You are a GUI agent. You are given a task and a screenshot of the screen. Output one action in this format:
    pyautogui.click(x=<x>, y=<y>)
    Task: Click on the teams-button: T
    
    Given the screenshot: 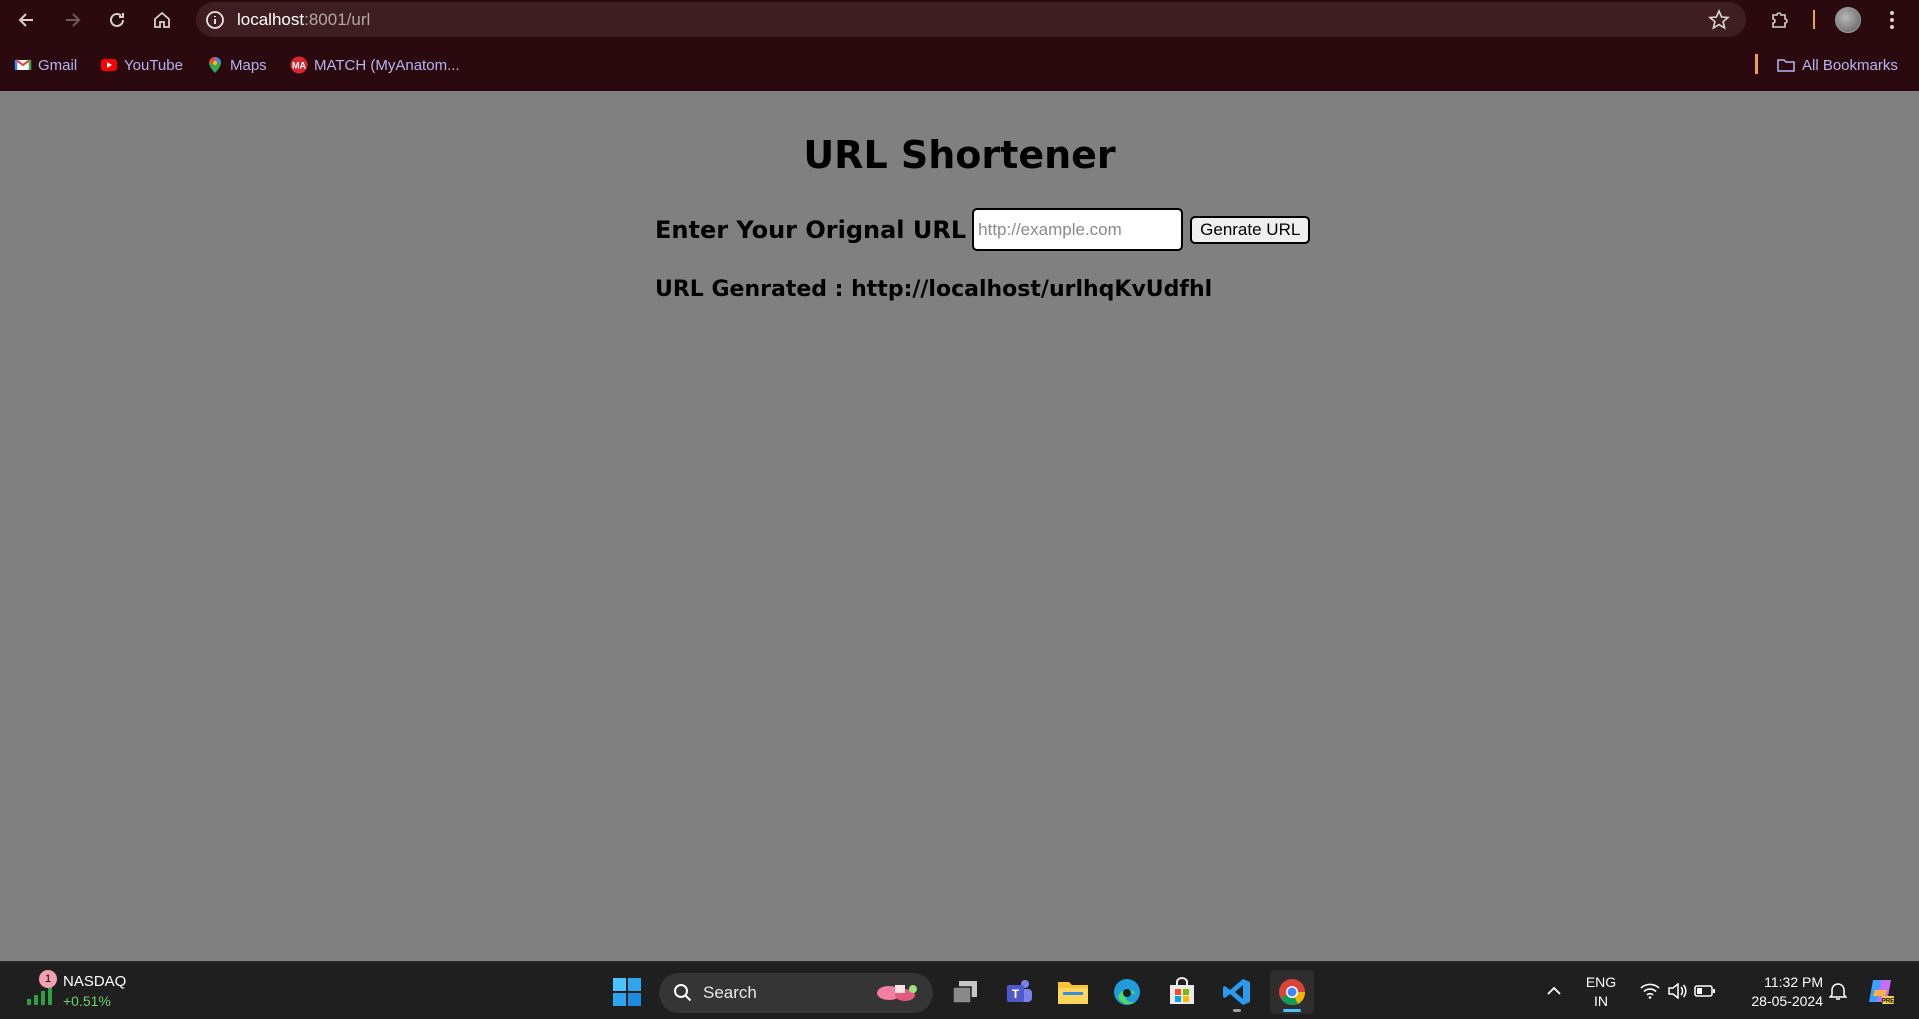 What is the action you would take?
    pyautogui.click(x=1019, y=992)
    